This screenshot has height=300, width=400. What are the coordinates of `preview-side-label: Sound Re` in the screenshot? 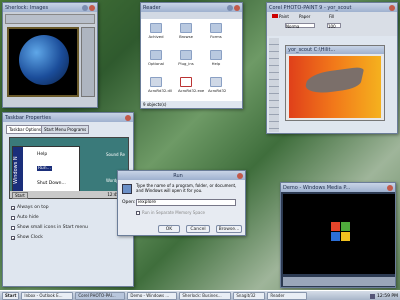 It's located at (115, 154).